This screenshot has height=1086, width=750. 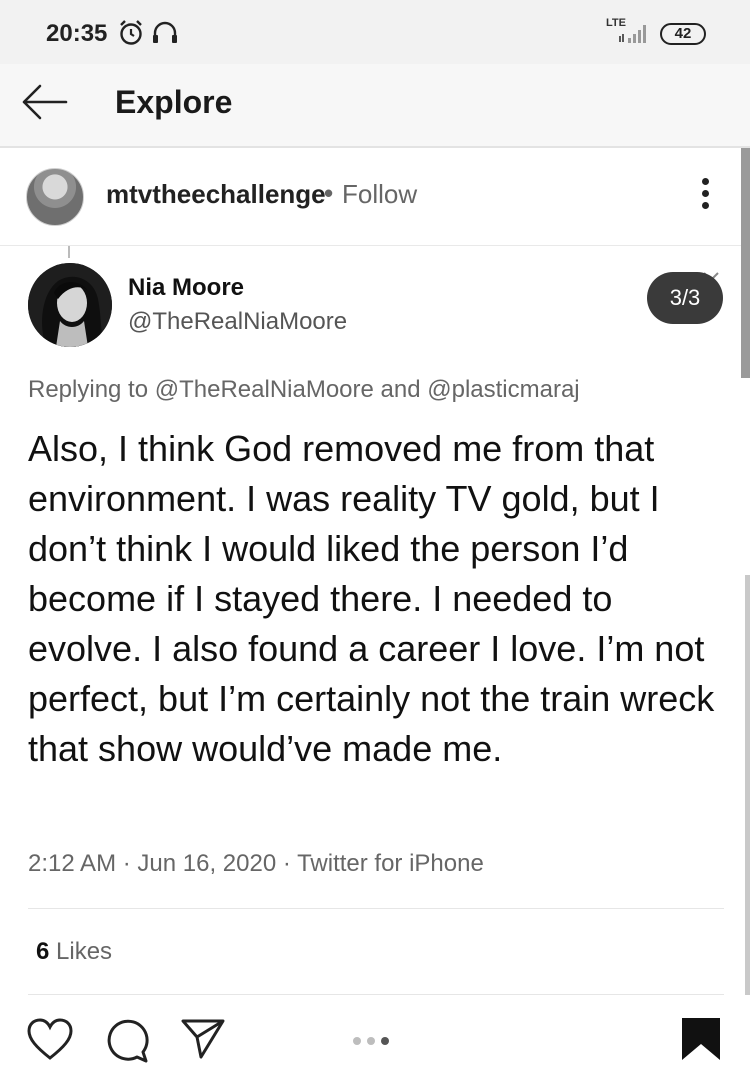 What do you see at coordinates (683, 34) in the screenshot?
I see `battery-indicator: 42` at bounding box center [683, 34].